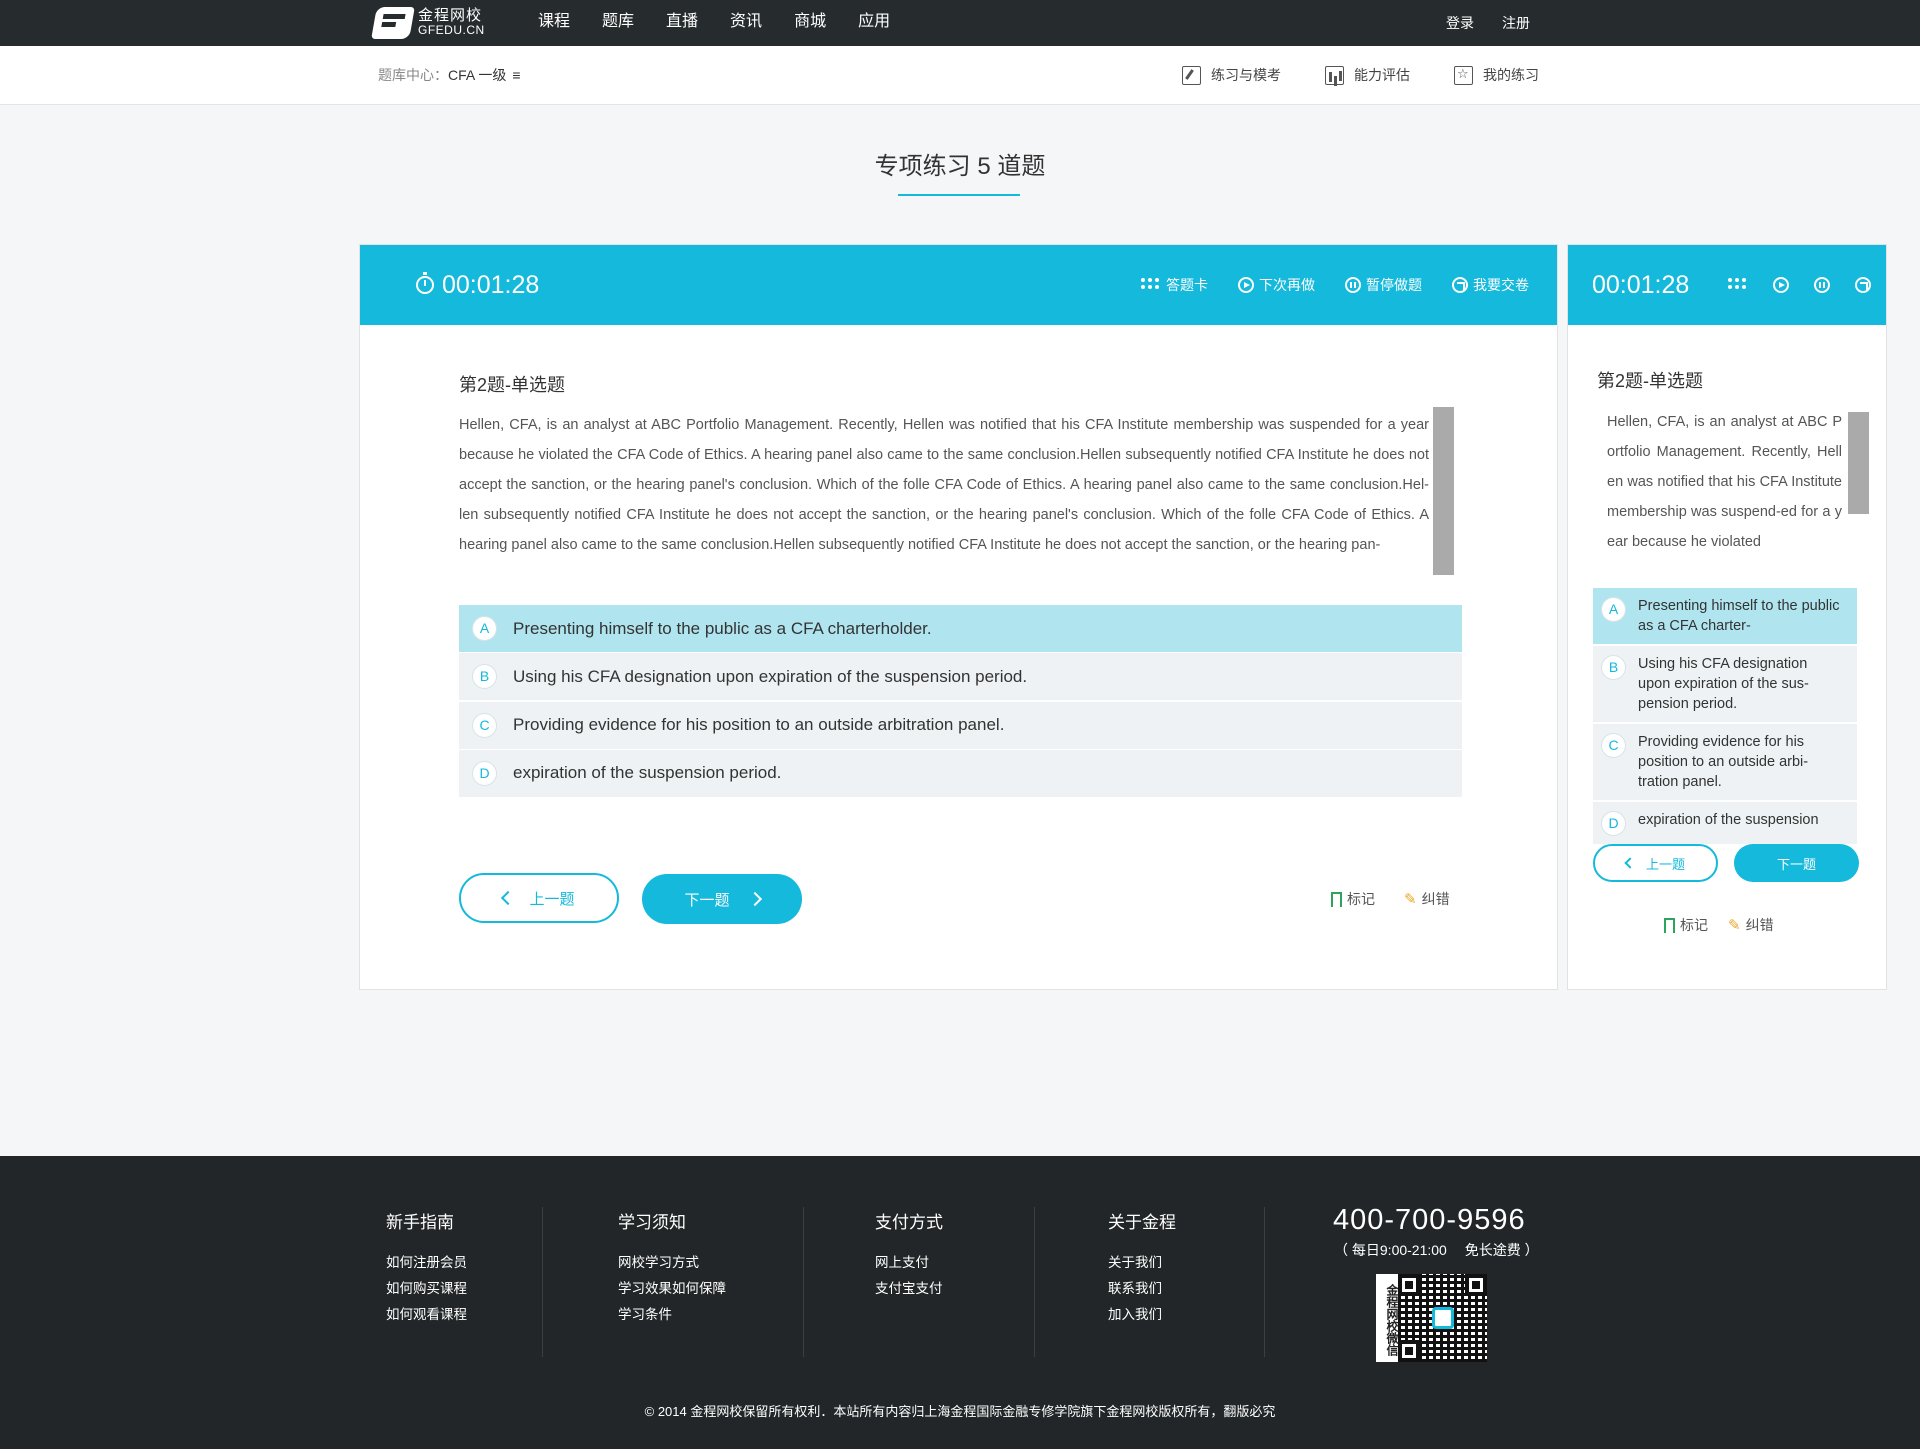 The height and width of the screenshot is (1449, 1920). Describe the element at coordinates (1759, 925) in the screenshot. I see `mobile-report-error-label: 纠错` at that location.